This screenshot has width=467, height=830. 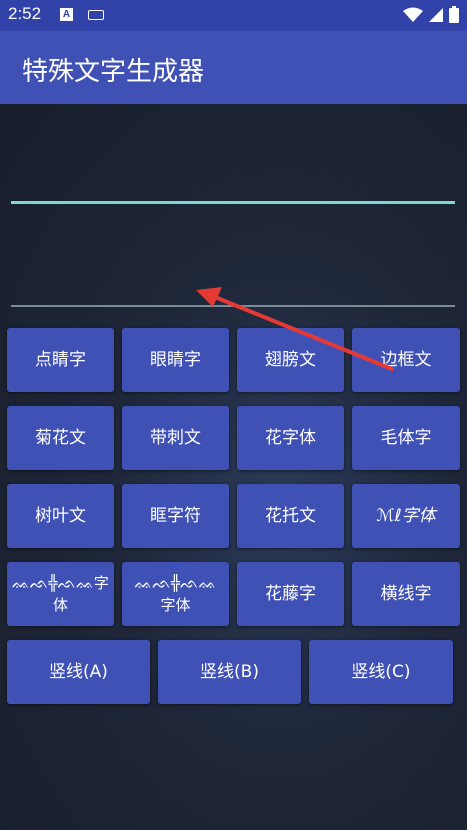 What do you see at coordinates (454, 14) in the screenshot?
I see `battery-icon` at bounding box center [454, 14].